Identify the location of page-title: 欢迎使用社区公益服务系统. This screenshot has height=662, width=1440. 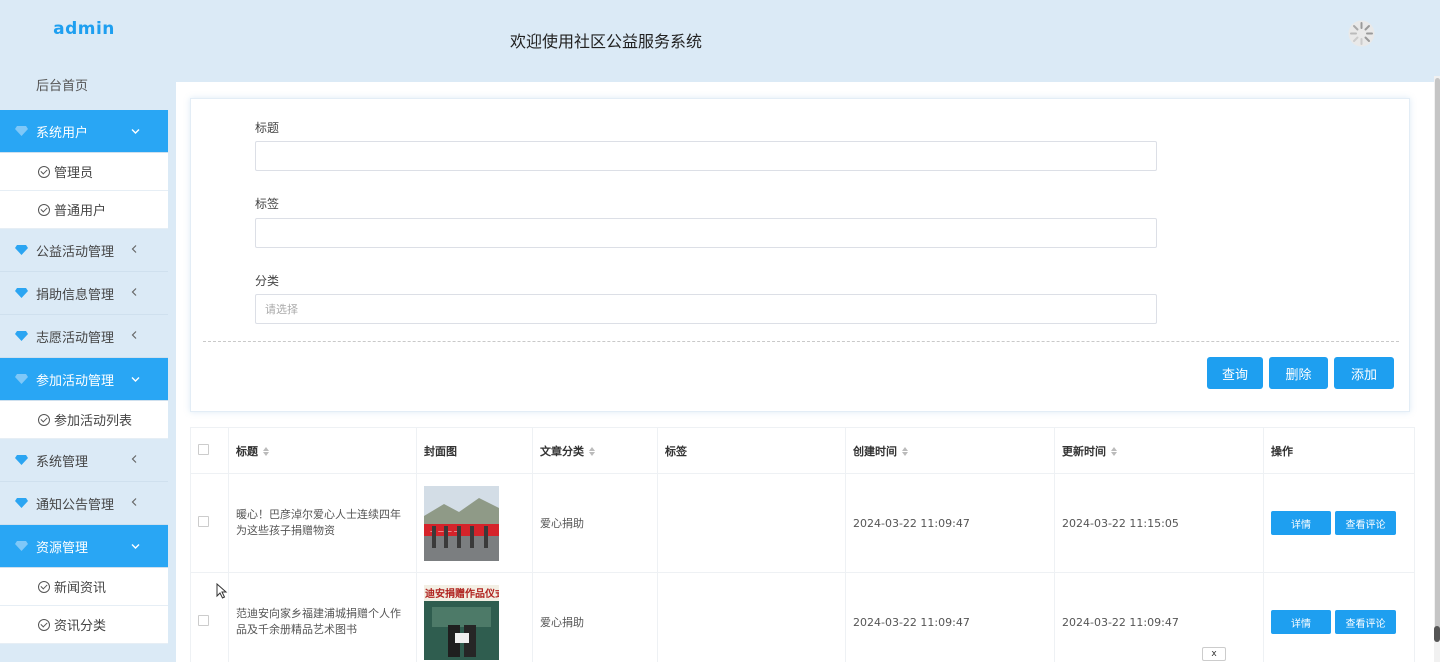
(606, 41).